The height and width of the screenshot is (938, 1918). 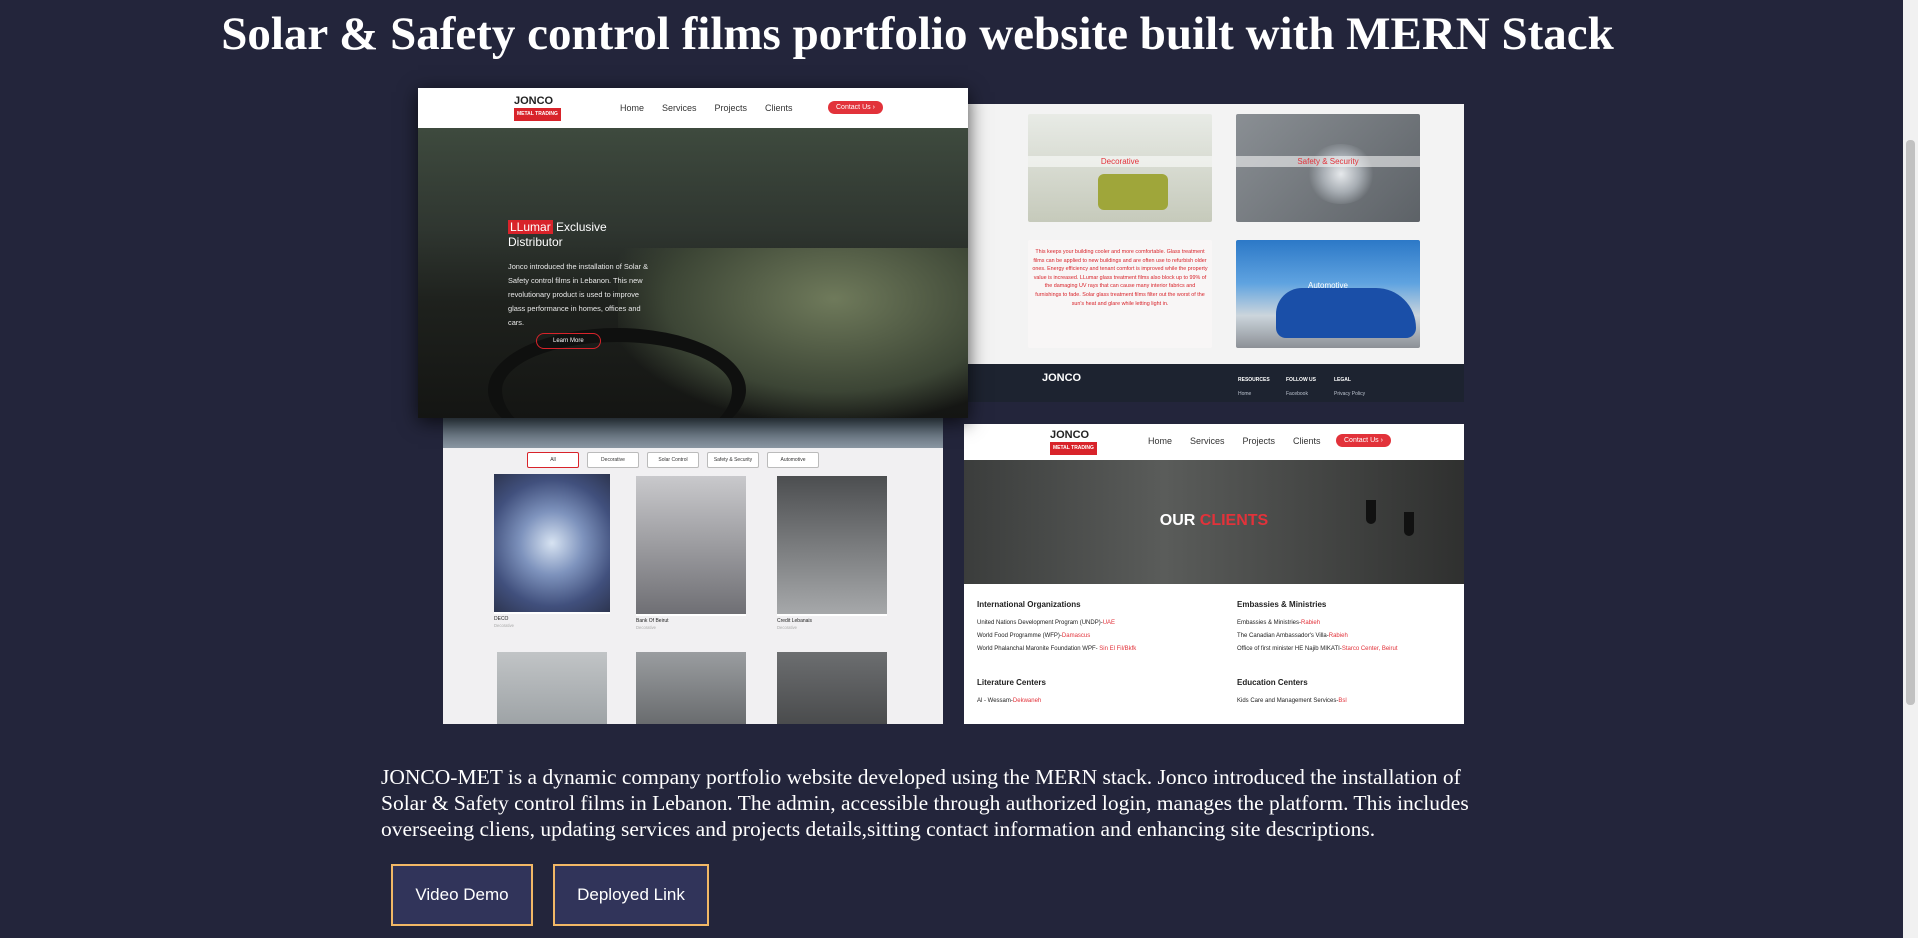 What do you see at coordinates (1349, 387) in the screenshot?
I see `footer-legal: LEGAL Privacy Policy` at bounding box center [1349, 387].